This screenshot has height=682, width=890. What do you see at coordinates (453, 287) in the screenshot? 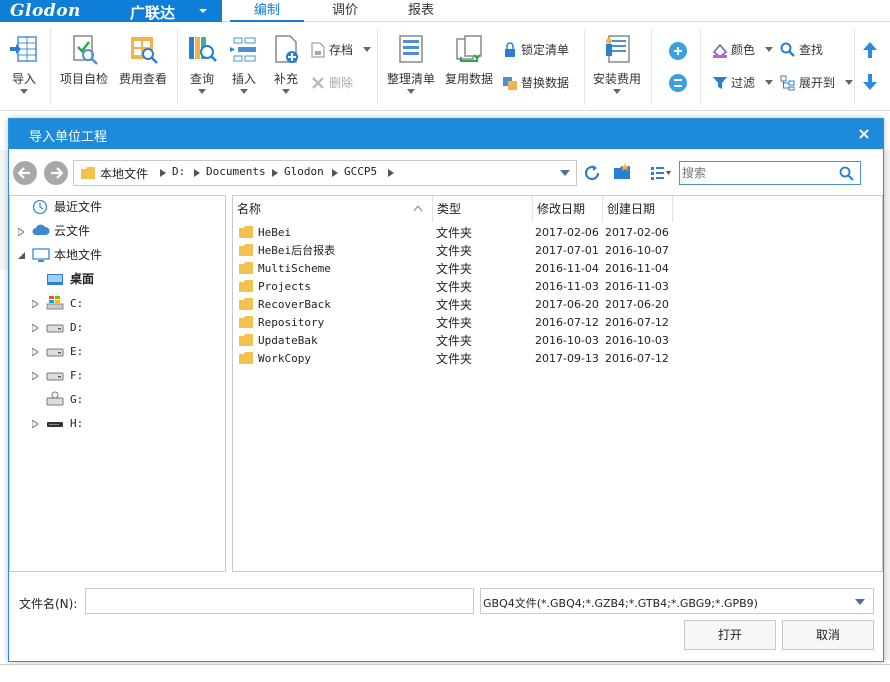
I see `file-row: Projects 文件夹 2016-11-03 2016-11-03` at bounding box center [453, 287].